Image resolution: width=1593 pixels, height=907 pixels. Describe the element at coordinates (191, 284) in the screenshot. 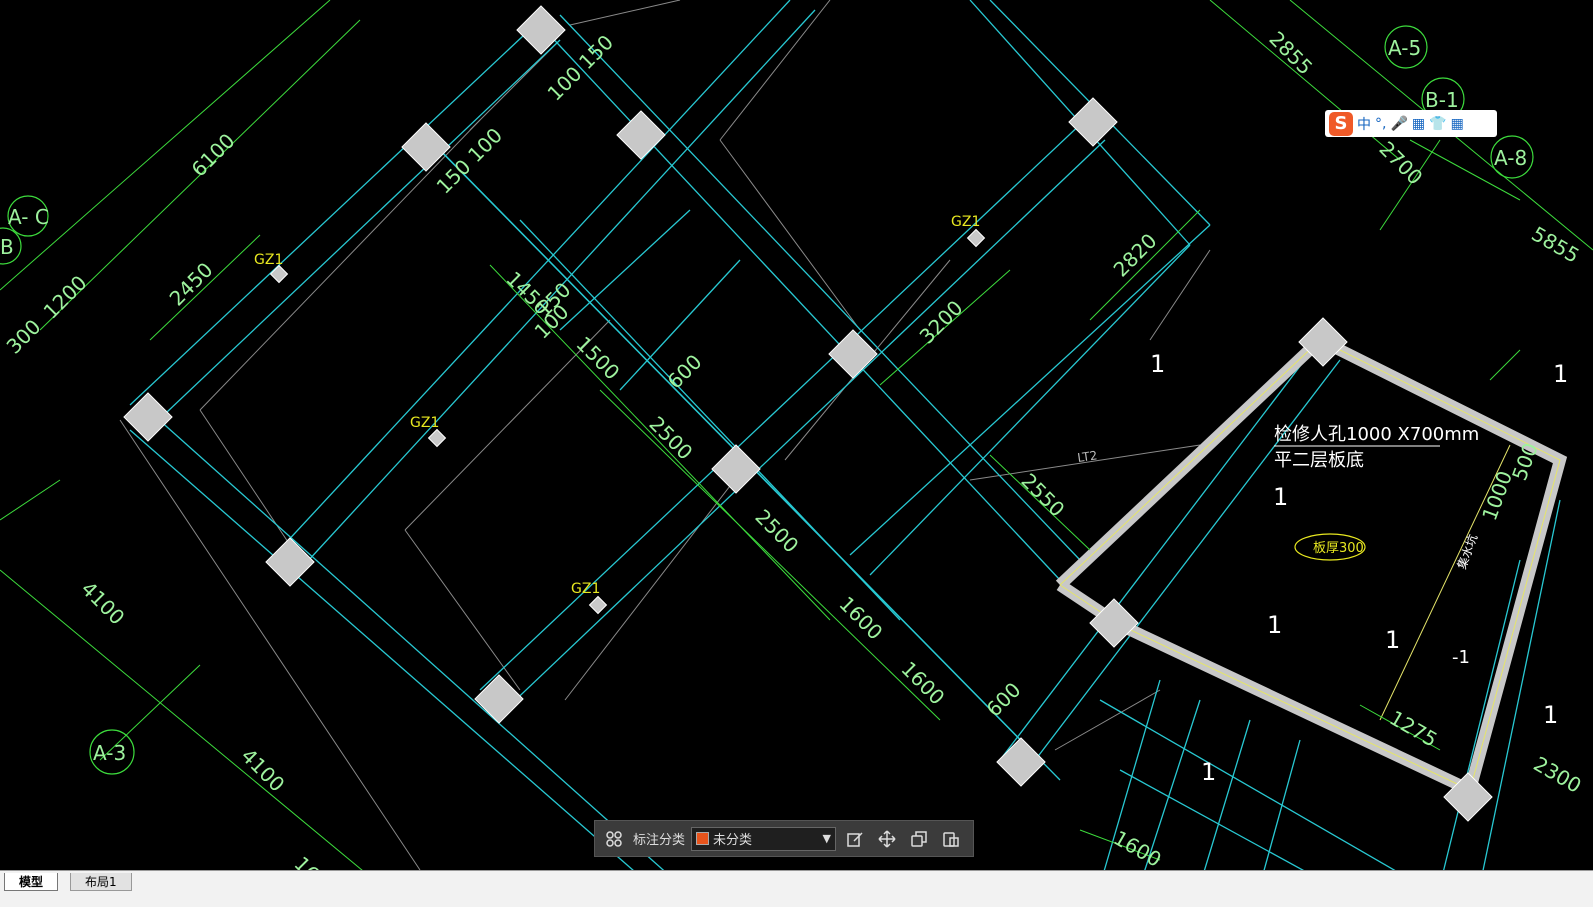

I see `dim-text: 2450` at that location.